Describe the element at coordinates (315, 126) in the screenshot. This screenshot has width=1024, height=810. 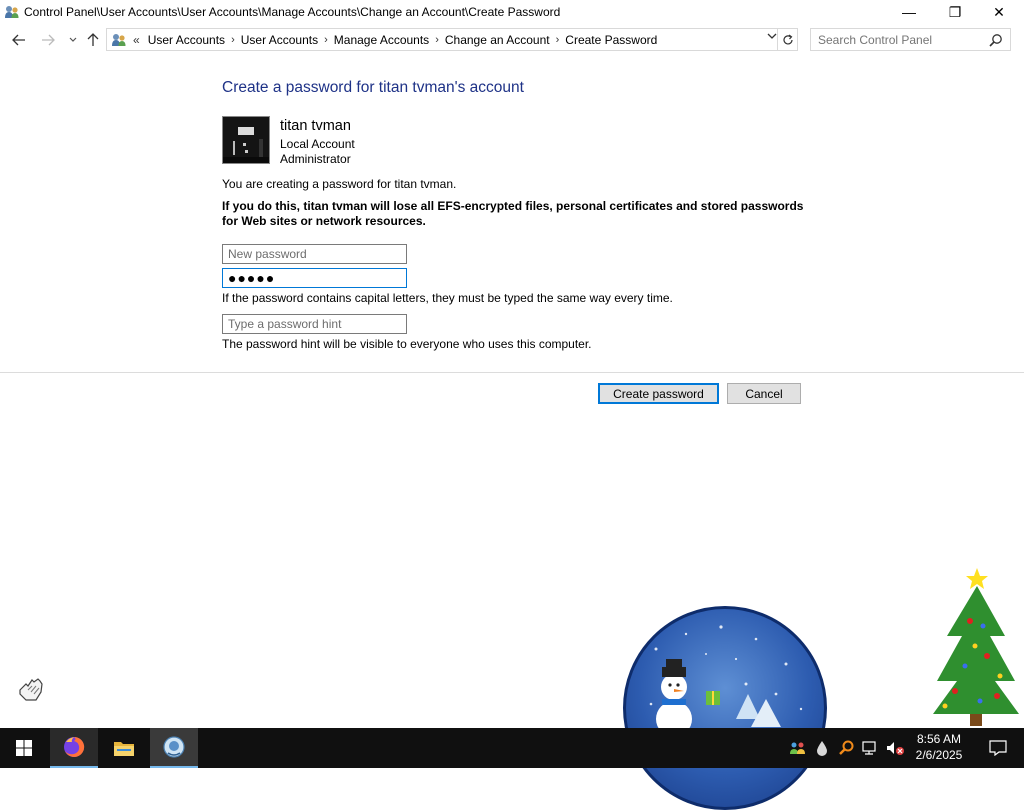
I see `account-name: titan tvman` at that location.